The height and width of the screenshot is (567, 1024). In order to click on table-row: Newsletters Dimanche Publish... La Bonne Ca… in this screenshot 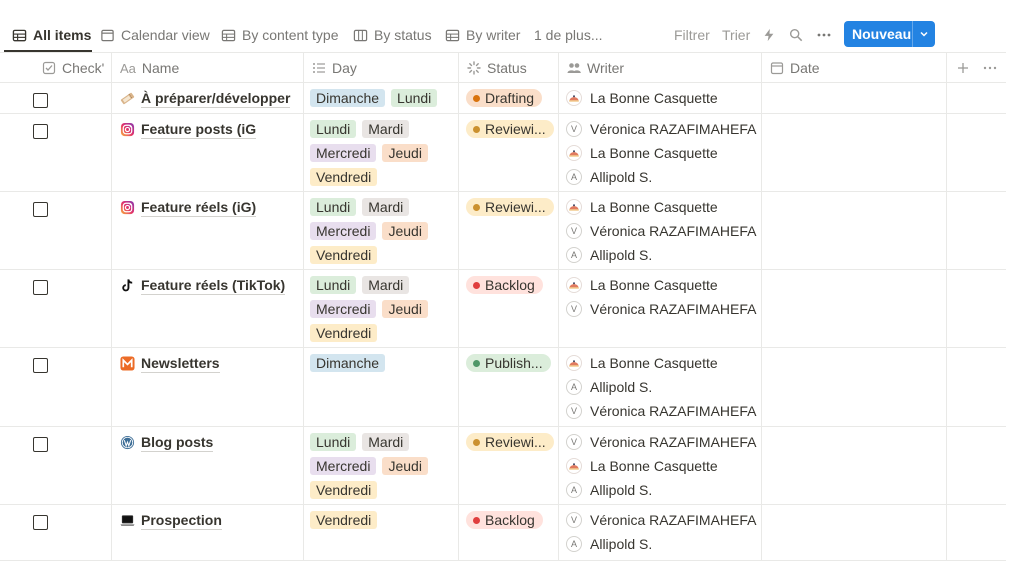, I will do `click(503, 387)`.